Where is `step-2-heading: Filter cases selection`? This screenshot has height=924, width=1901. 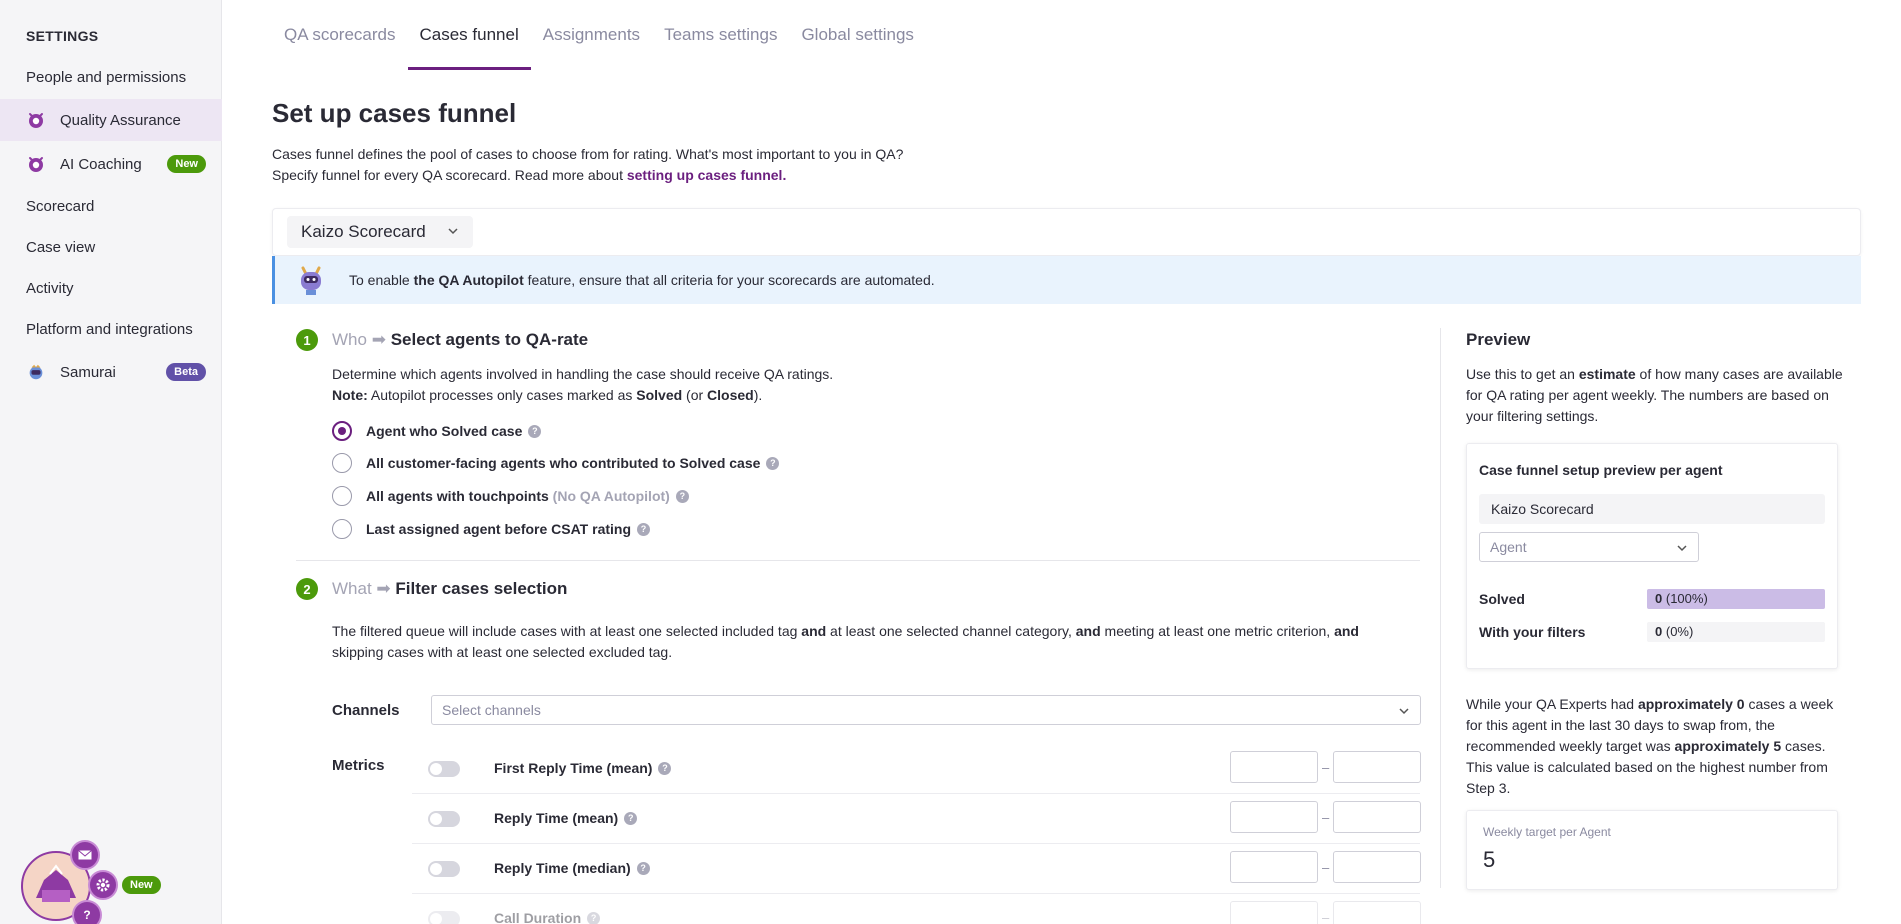
step-2-heading: Filter cases selection is located at coordinates (481, 588).